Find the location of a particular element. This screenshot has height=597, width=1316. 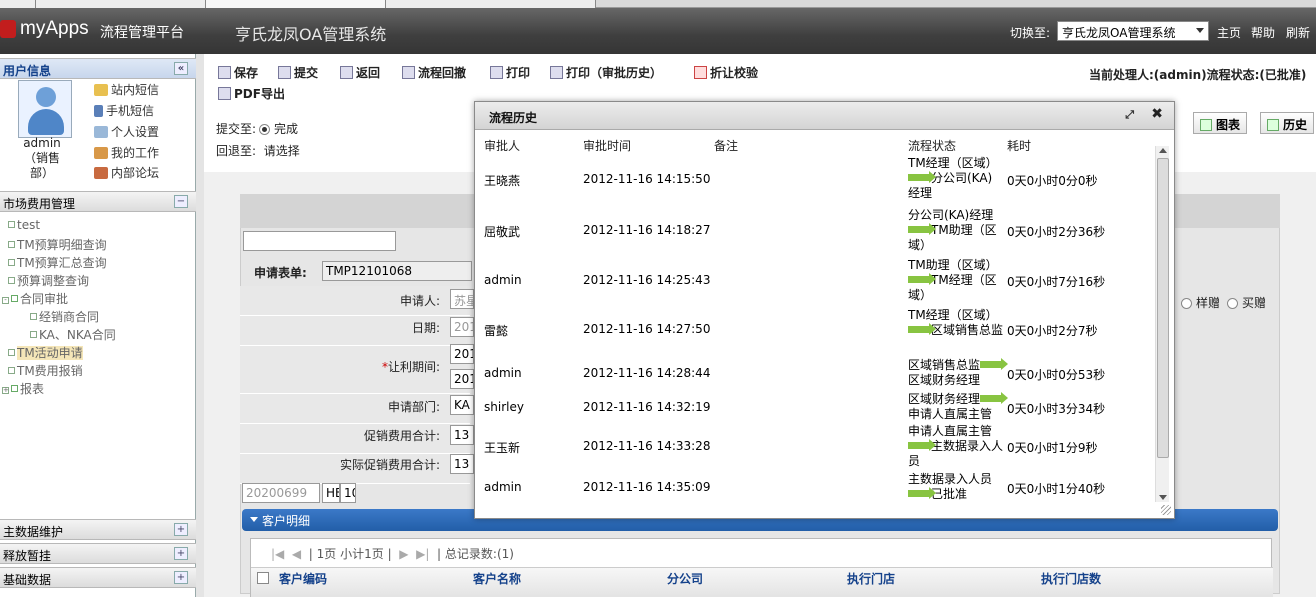

column-customer-code: 客户编码 is located at coordinates (303, 578).